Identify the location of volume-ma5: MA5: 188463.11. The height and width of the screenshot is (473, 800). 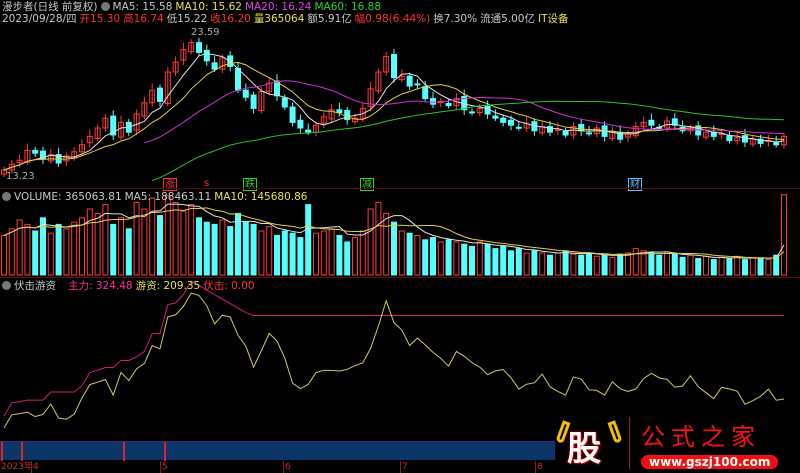
(168, 197).